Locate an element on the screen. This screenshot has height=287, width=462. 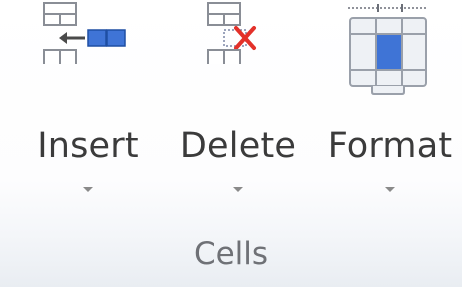
insert-dropdown-arrow-icon is located at coordinates (88, 189).